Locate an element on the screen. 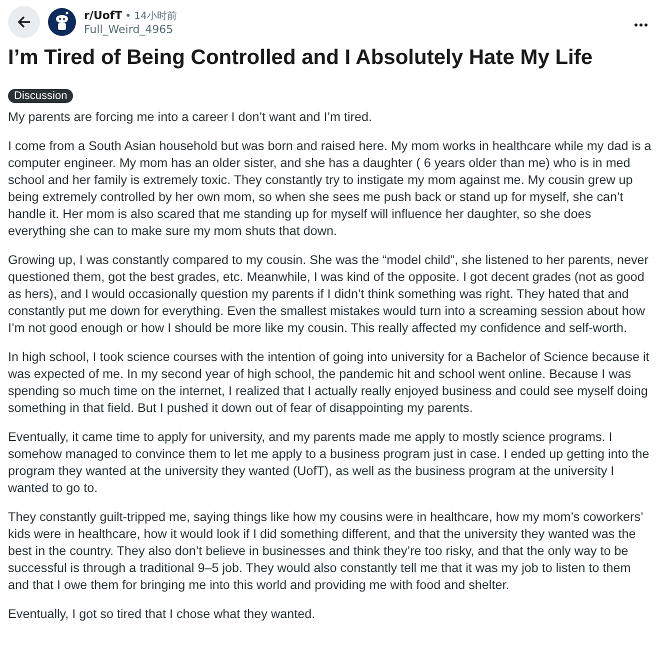 This screenshot has width=660, height=648. post-flair: Discussion is located at coordinates (41, 96).